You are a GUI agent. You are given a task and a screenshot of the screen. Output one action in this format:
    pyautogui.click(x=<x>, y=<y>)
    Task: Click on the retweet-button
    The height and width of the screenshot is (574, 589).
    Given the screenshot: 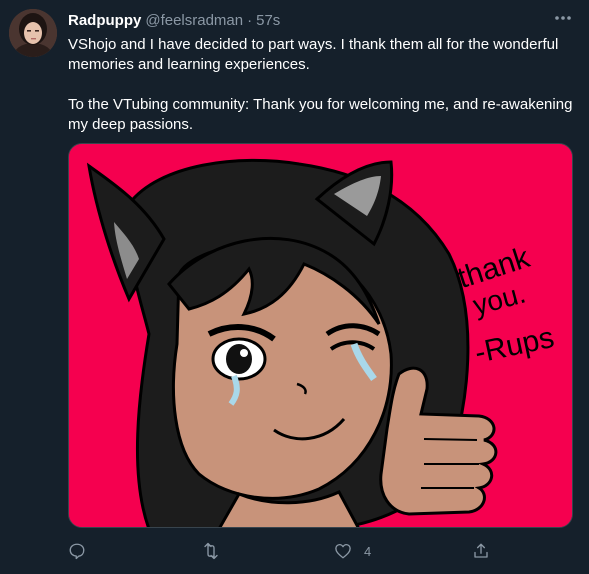 What is the action you would take?
    pyautogui.click(x=211, y=551)
    